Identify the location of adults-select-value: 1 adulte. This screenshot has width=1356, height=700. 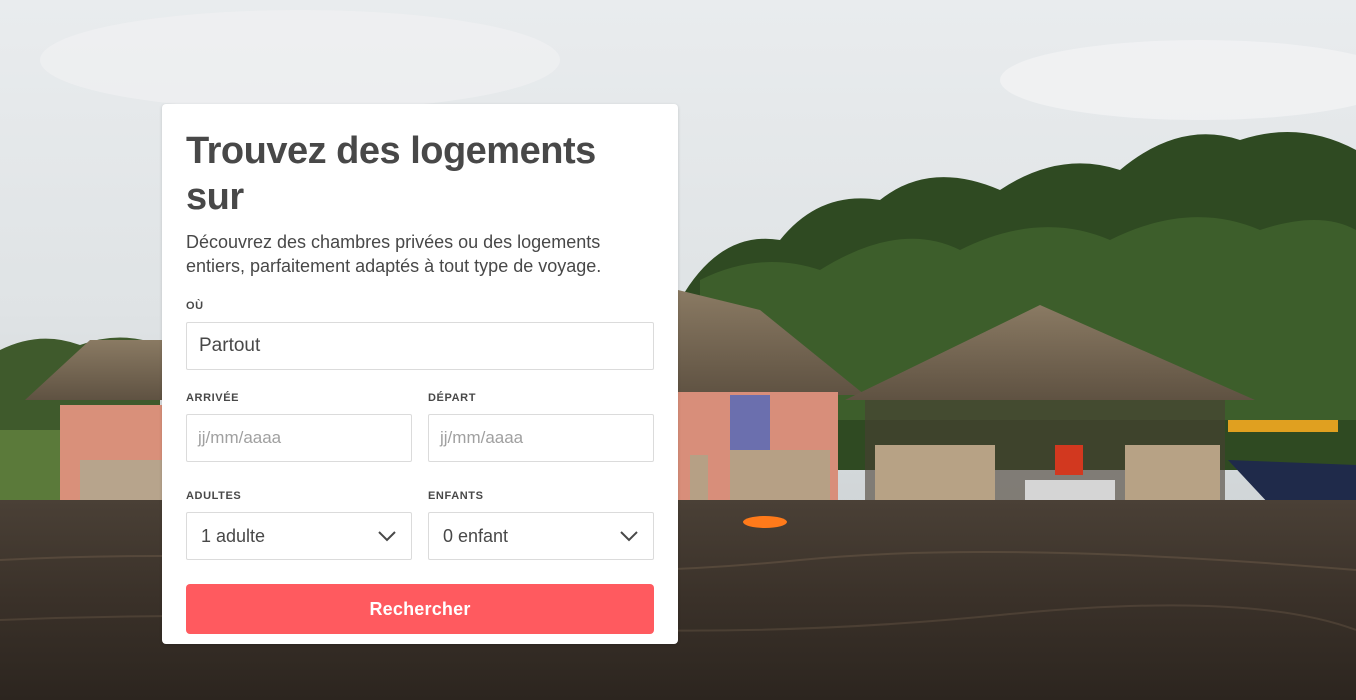
(233, 535).